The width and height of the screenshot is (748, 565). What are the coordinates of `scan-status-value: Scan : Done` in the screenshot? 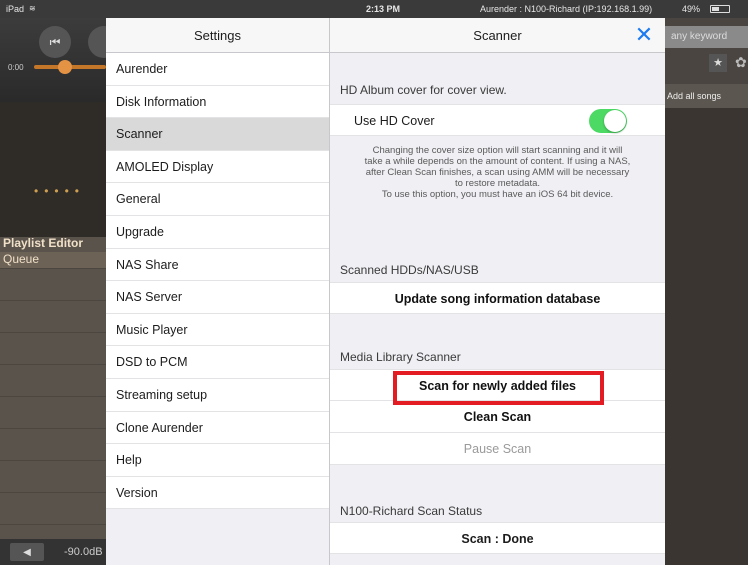 It's located at (497, 538).